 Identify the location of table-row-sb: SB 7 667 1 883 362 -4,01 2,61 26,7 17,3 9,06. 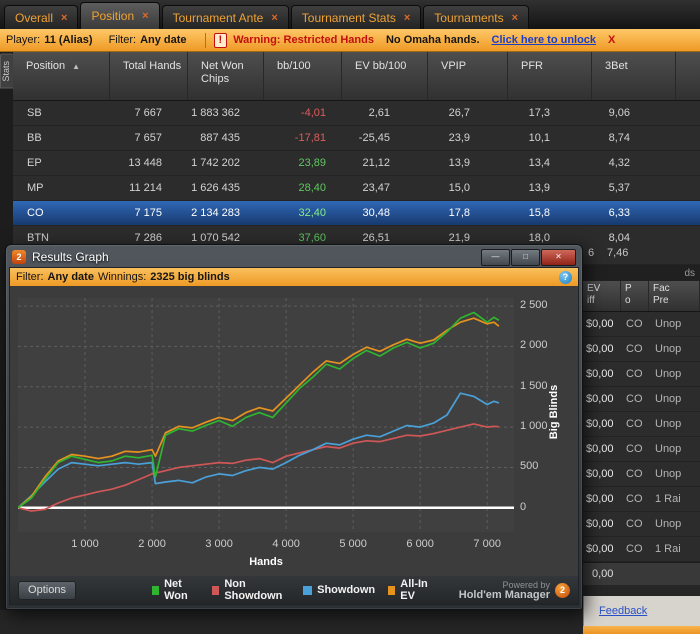
(356, 113).